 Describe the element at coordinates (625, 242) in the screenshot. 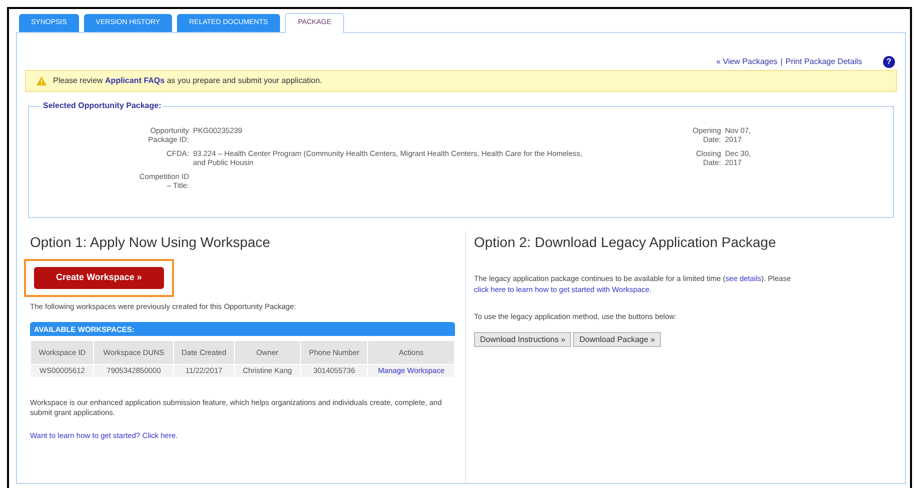

I see `option-heading: Option 2: Download Legacy Application Package` at that location.